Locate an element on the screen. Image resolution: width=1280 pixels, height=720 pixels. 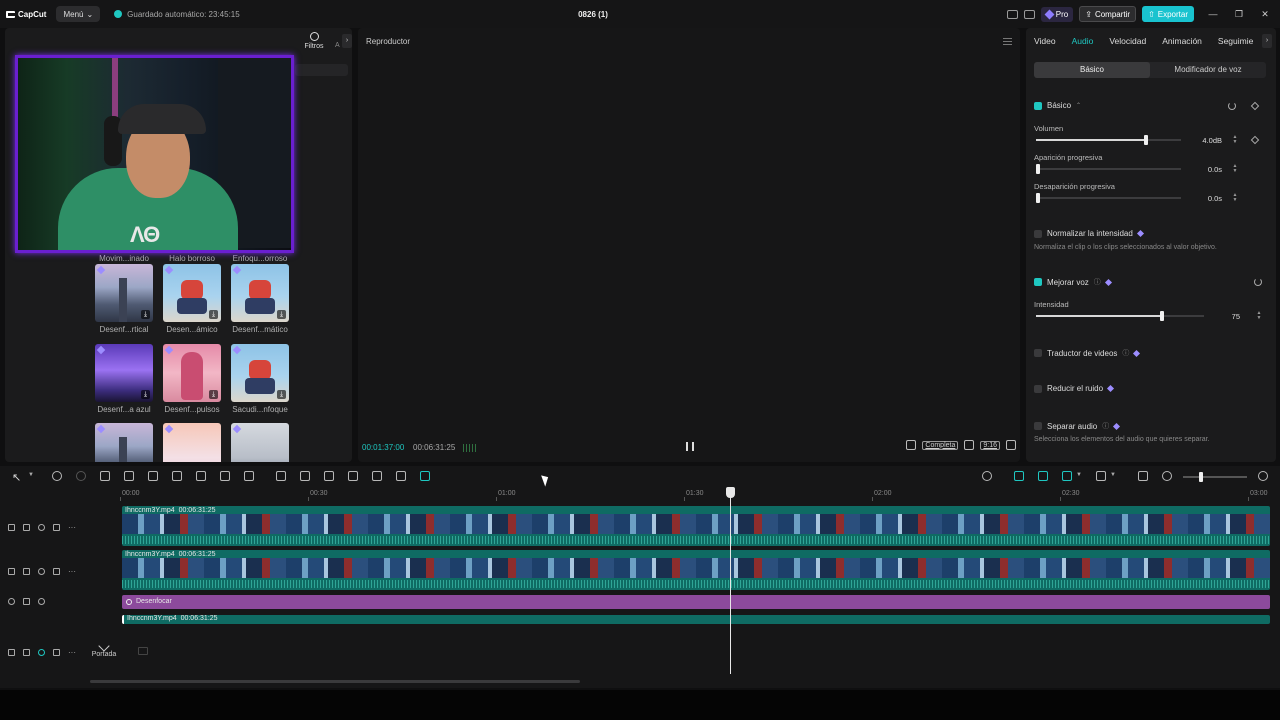
reverse-icon is located at coordinates (305, 476).